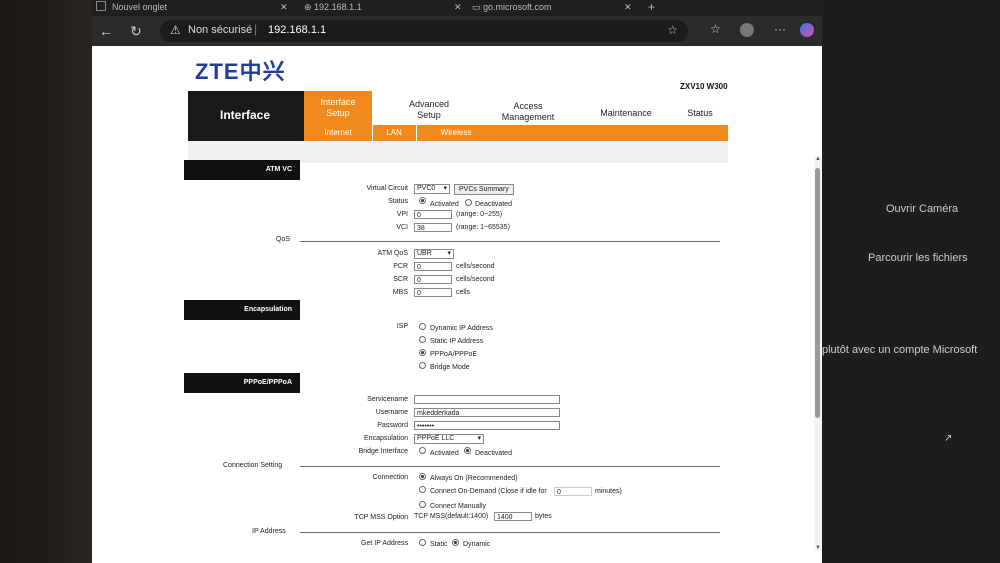 The height and width of the screenshot is (563, 1000). What do you see at coordinates (394, 133) in the screenshot?
I see `subtab-lan: LAN` at bounding box center [394, 133].